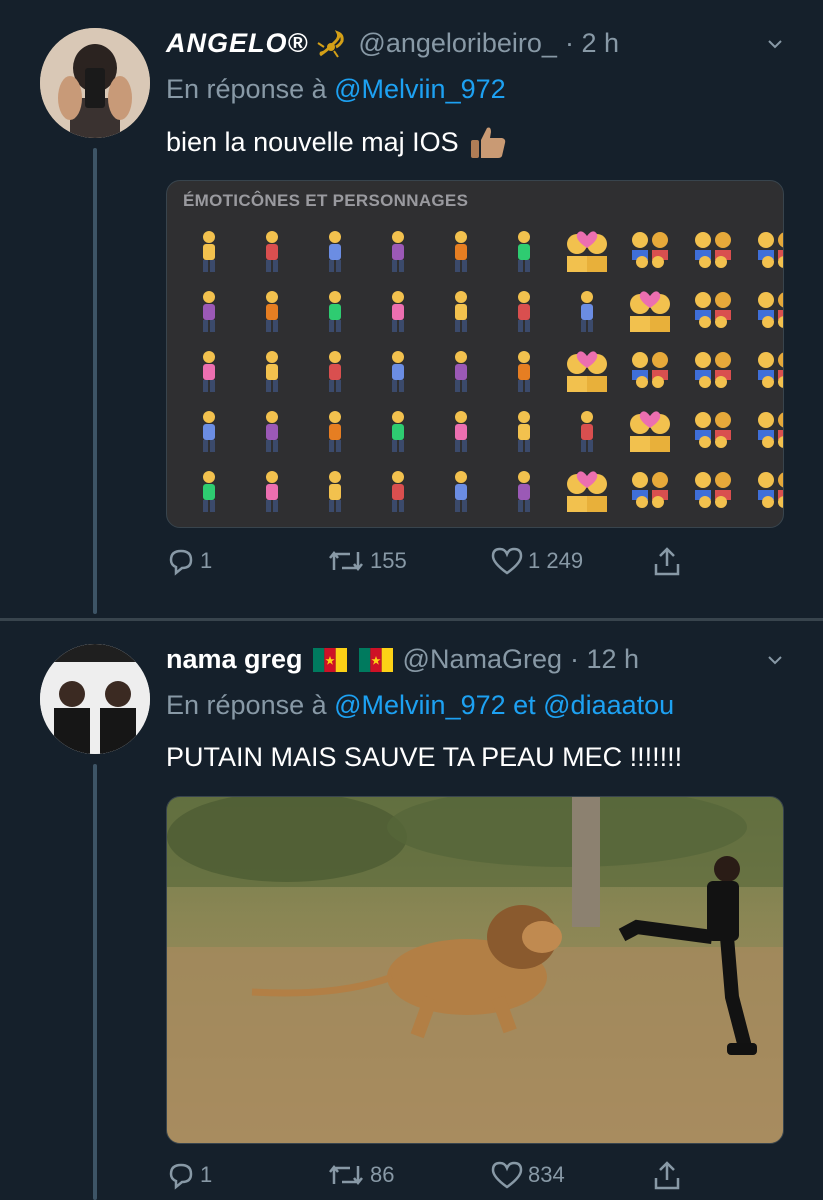 The height and width of the screenshot is (1200, 823). Describe the element at coordinates (312, 141) in the screenshot. I see `tweet-text: bien la nouvelle maj IOS` at that location.